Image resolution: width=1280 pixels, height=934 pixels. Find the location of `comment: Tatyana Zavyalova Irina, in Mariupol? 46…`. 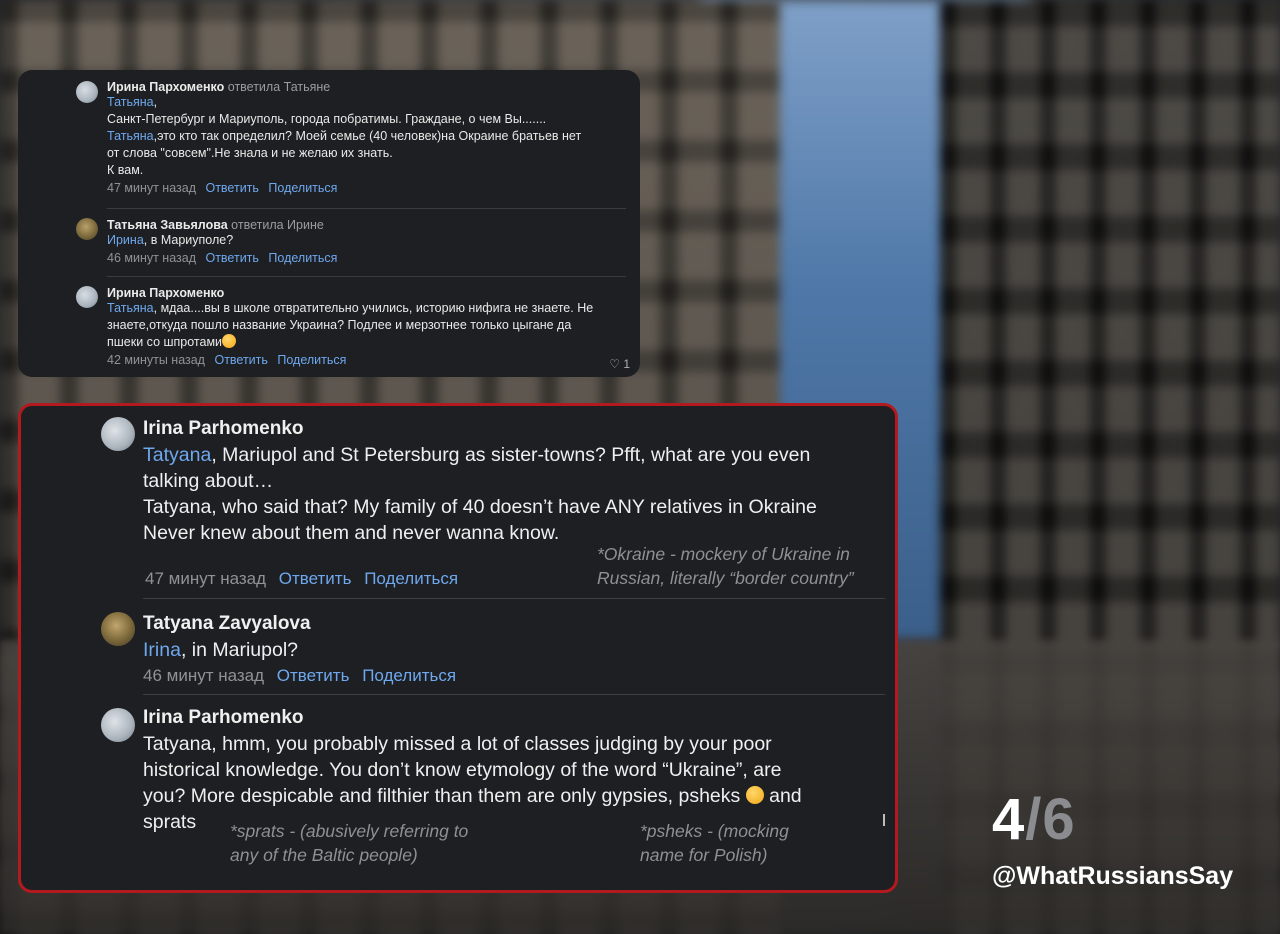

comment: Tatyana Zavyalova Irina, in Mariupol? 46… is located at coordinates (299, 649).